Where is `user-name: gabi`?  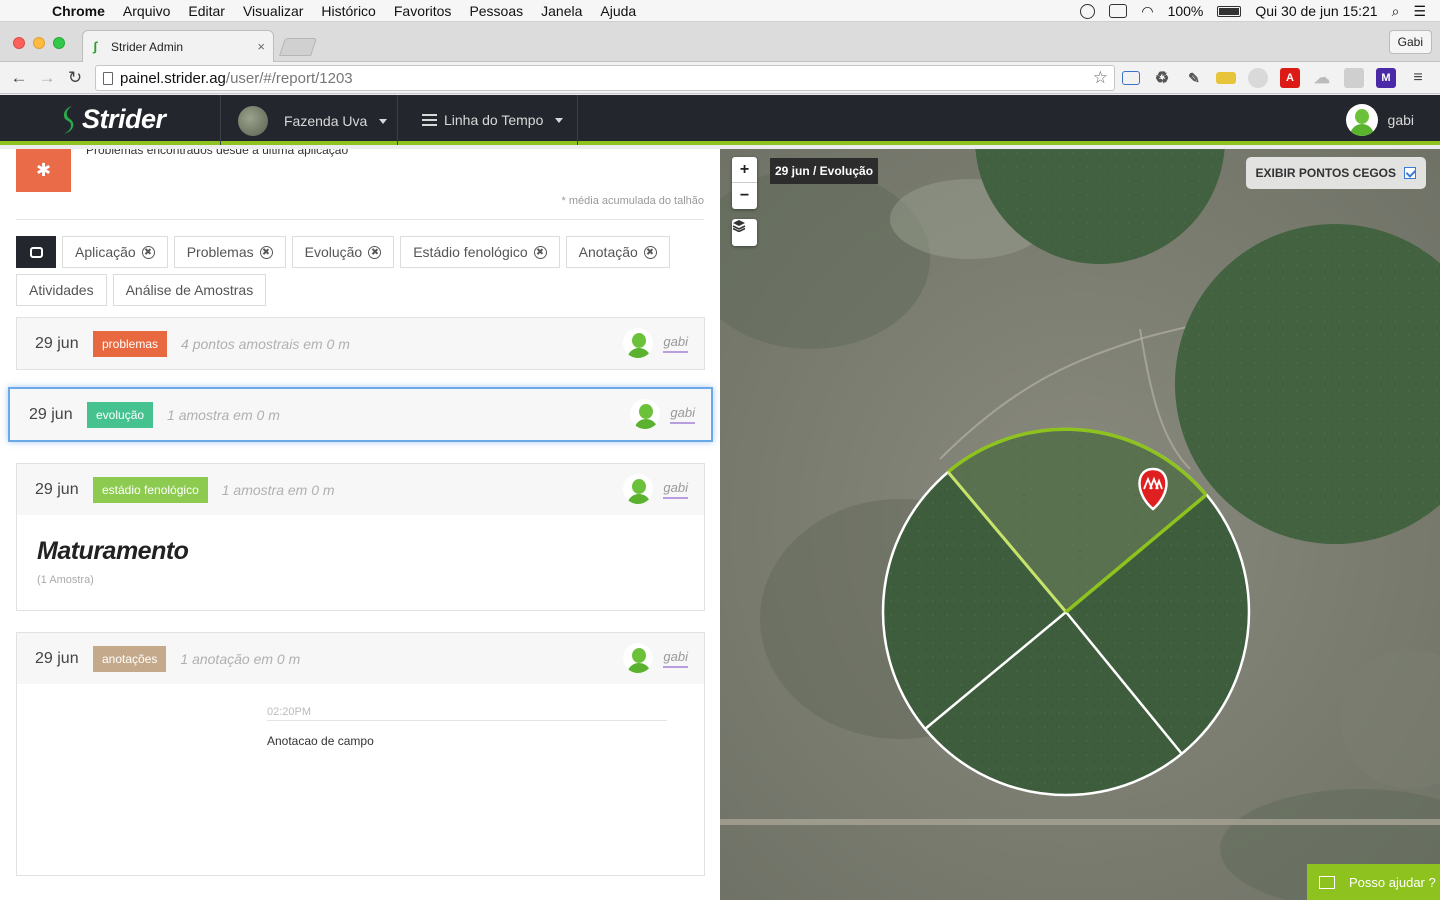 user-name: gabi is located at coordinates (1400, 120).